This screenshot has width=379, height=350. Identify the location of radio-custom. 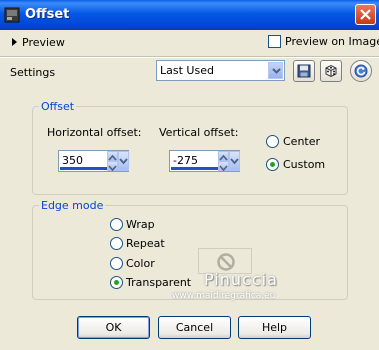
(272, 164).